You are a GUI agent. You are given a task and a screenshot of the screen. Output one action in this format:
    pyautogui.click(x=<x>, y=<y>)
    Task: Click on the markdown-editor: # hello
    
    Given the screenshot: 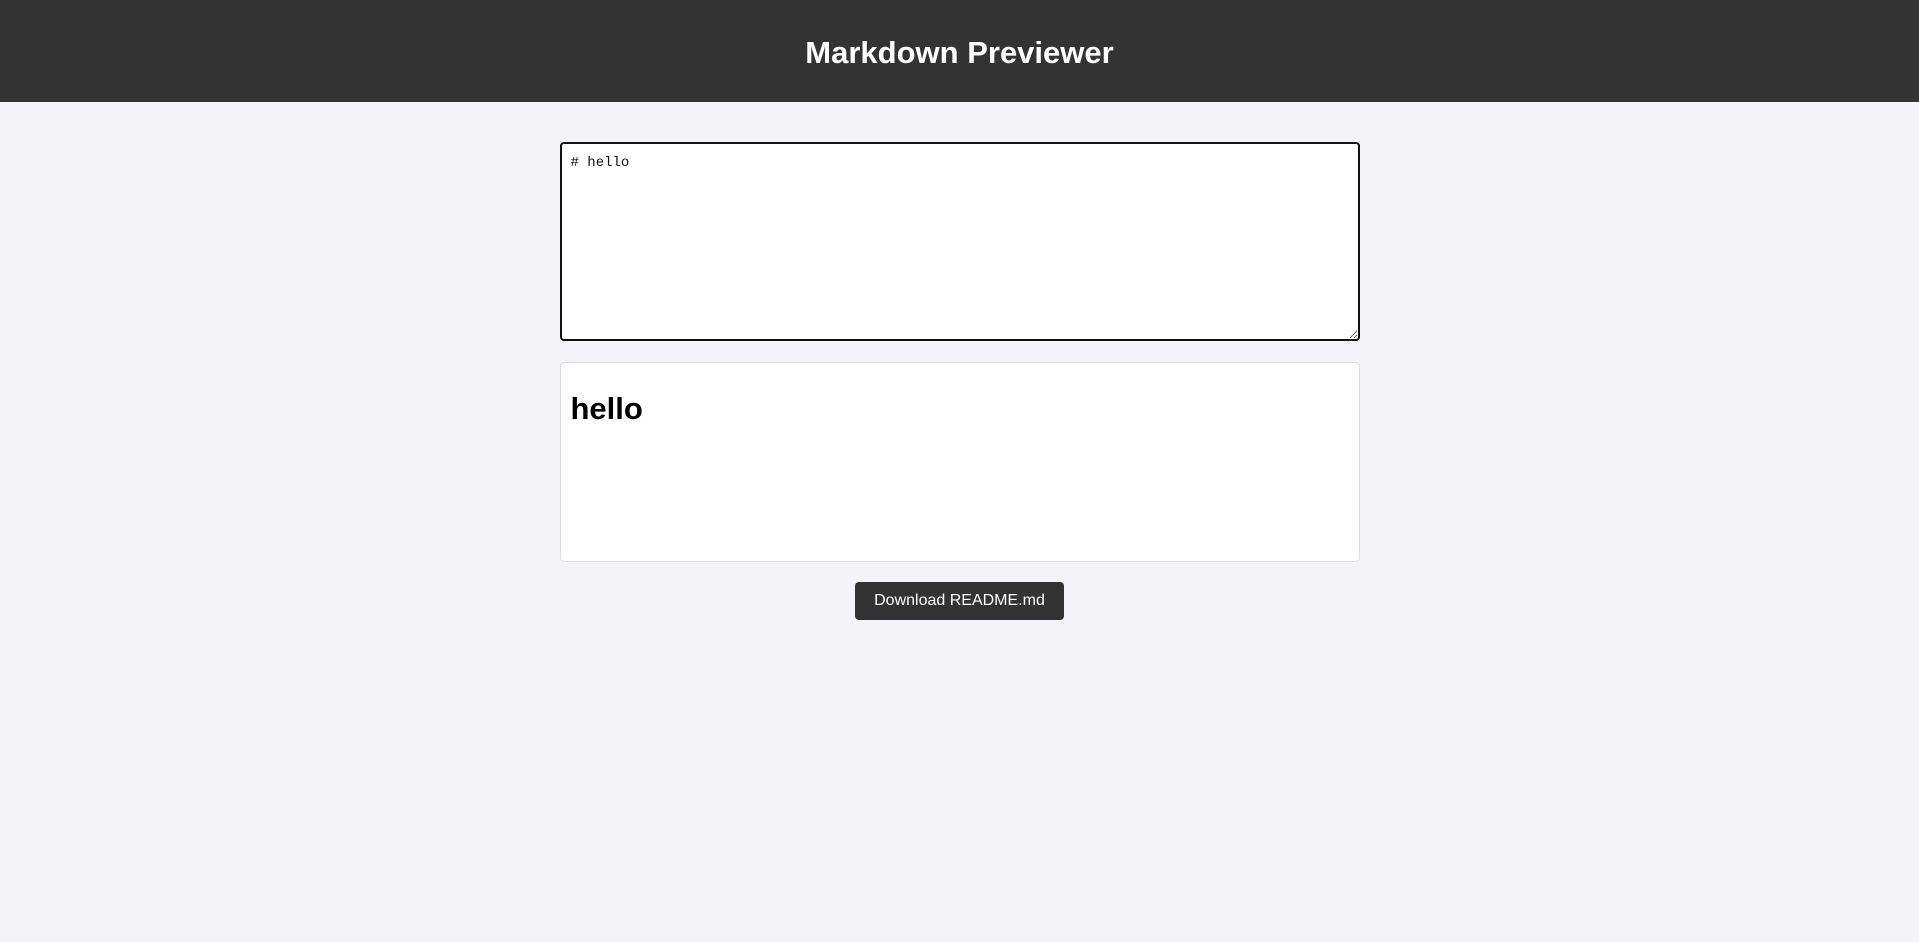 What is the action you would take?
    pyautogui.click(x=959, y=241)
    